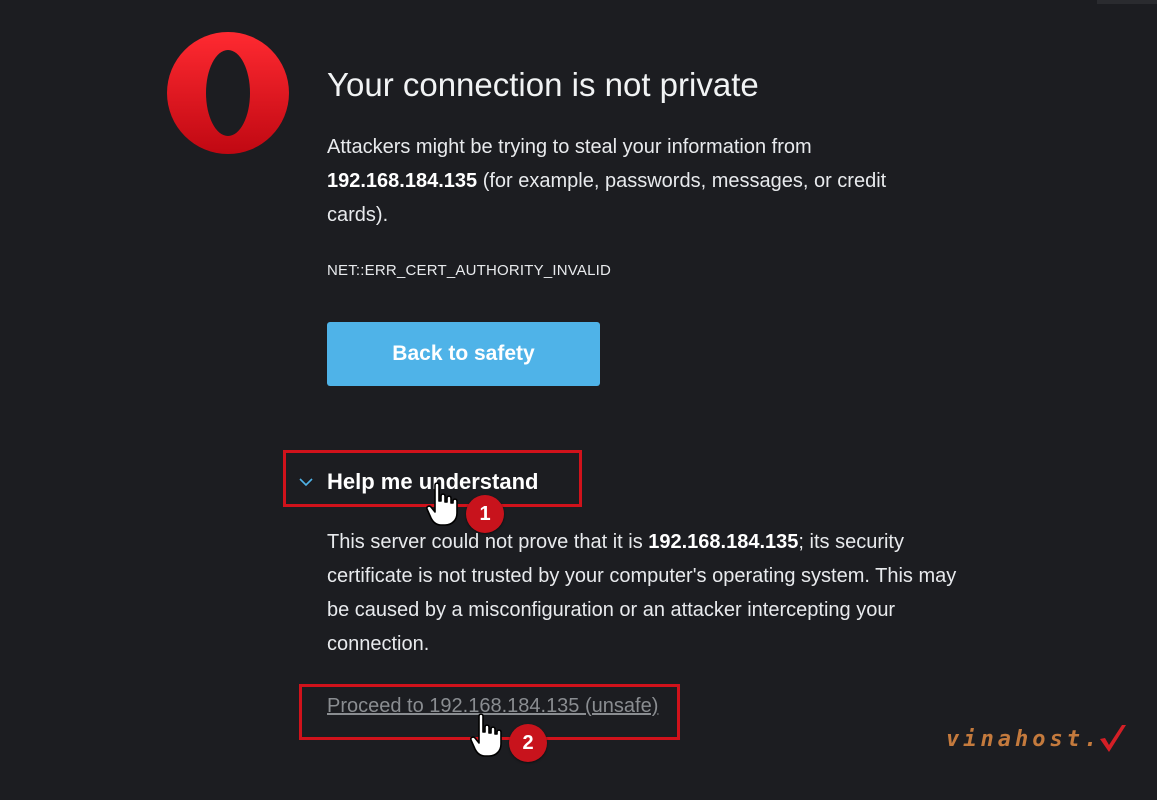 The image size is (1157, 800). Describe the element at coordinates (469, 270) in the screenshot. I see `error-code: NET::ERR_CERT_AUTHORITY_INVALID` at that location.